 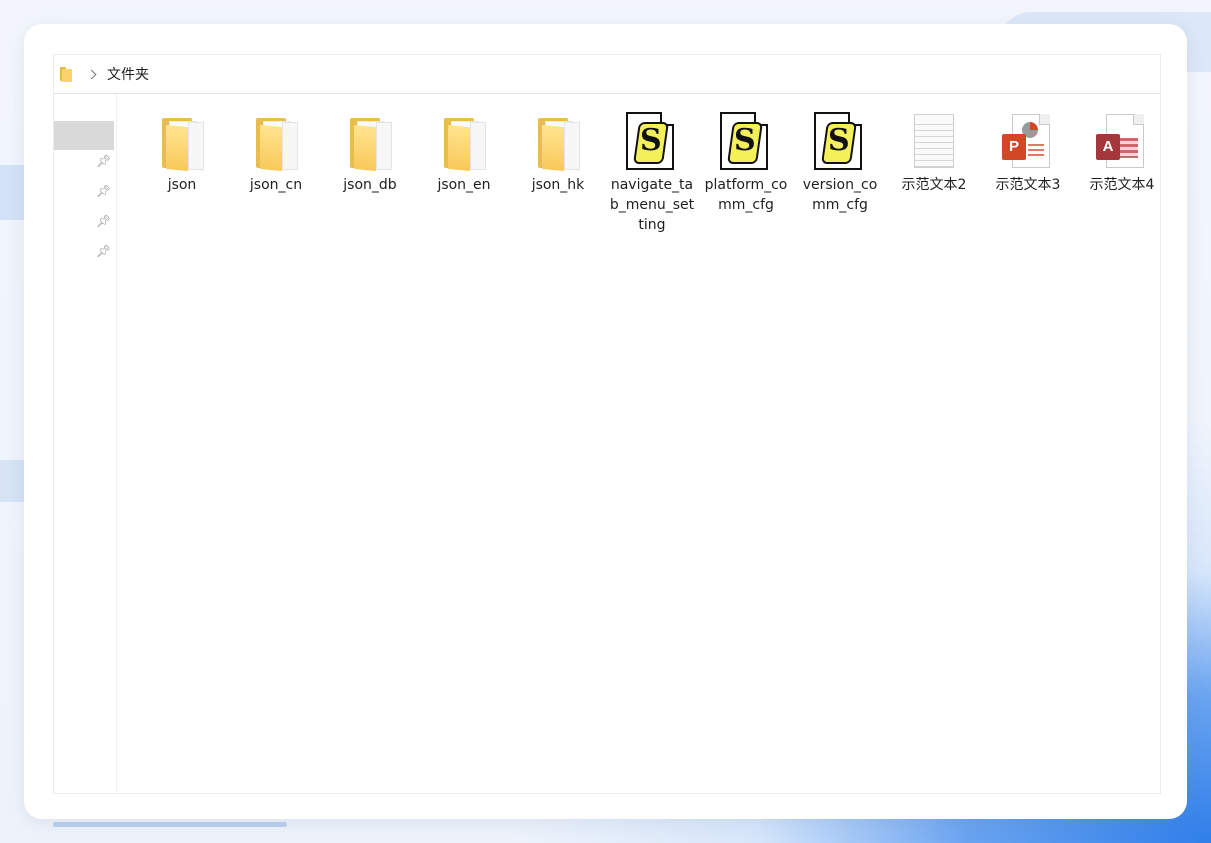 I want to click on file-name: json_hk, so click(x=558, y=185).